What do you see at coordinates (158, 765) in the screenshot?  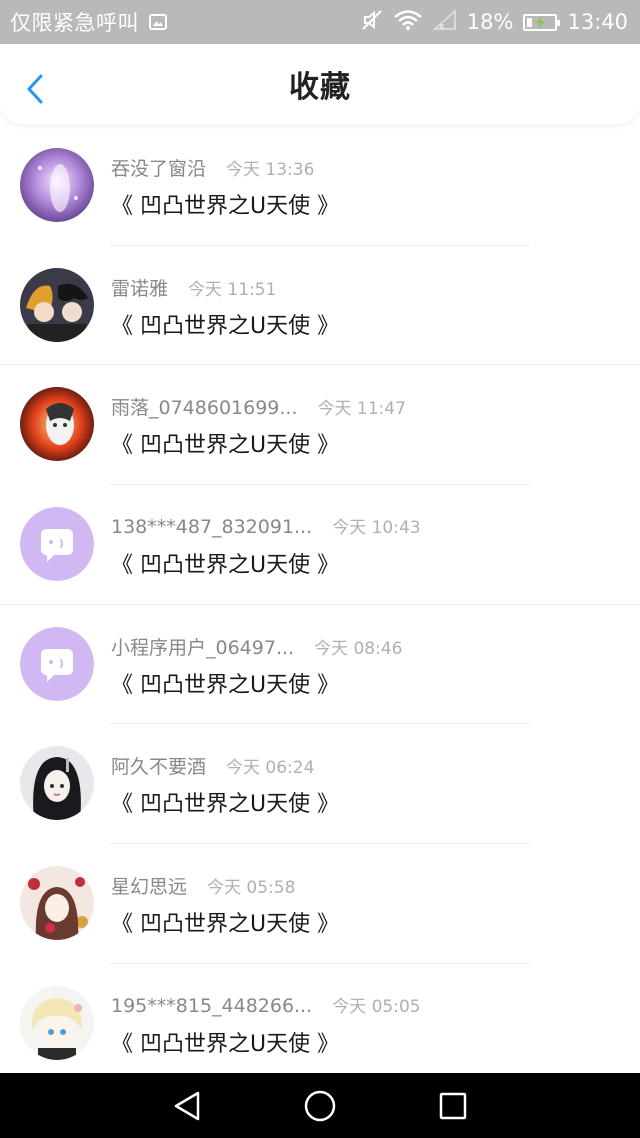 I see `username: 阿久不要酒` at bounding box center [158, 765].